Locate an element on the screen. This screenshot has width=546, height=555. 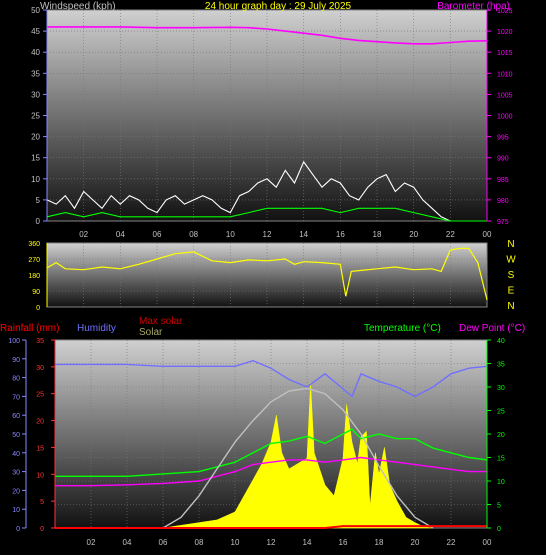
barometer-y-tick-label: 985 is located at coordinates (503, 180).